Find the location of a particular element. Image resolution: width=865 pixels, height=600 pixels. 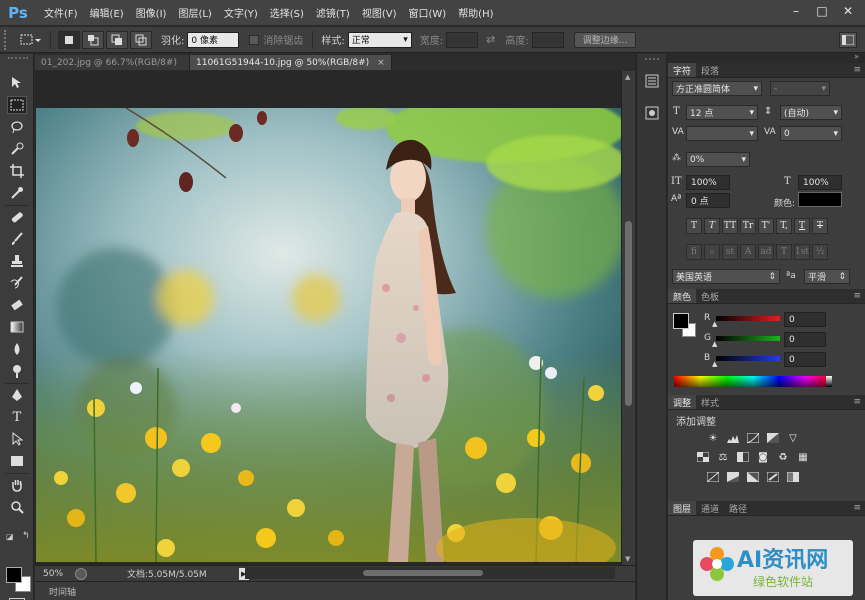

baseline-shift-input: 0 点 is located at coordinates (708, 200).